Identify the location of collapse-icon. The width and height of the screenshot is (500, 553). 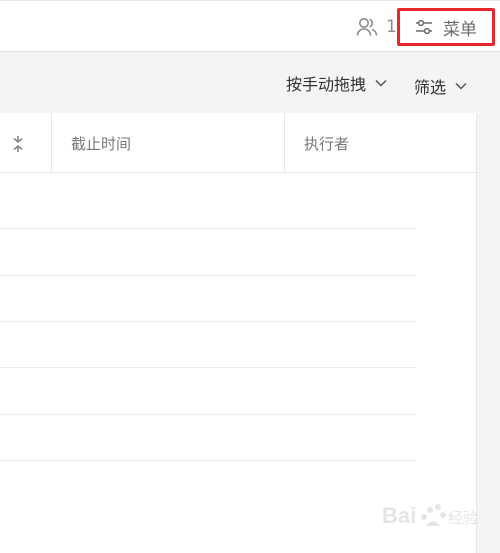
(18, 144).